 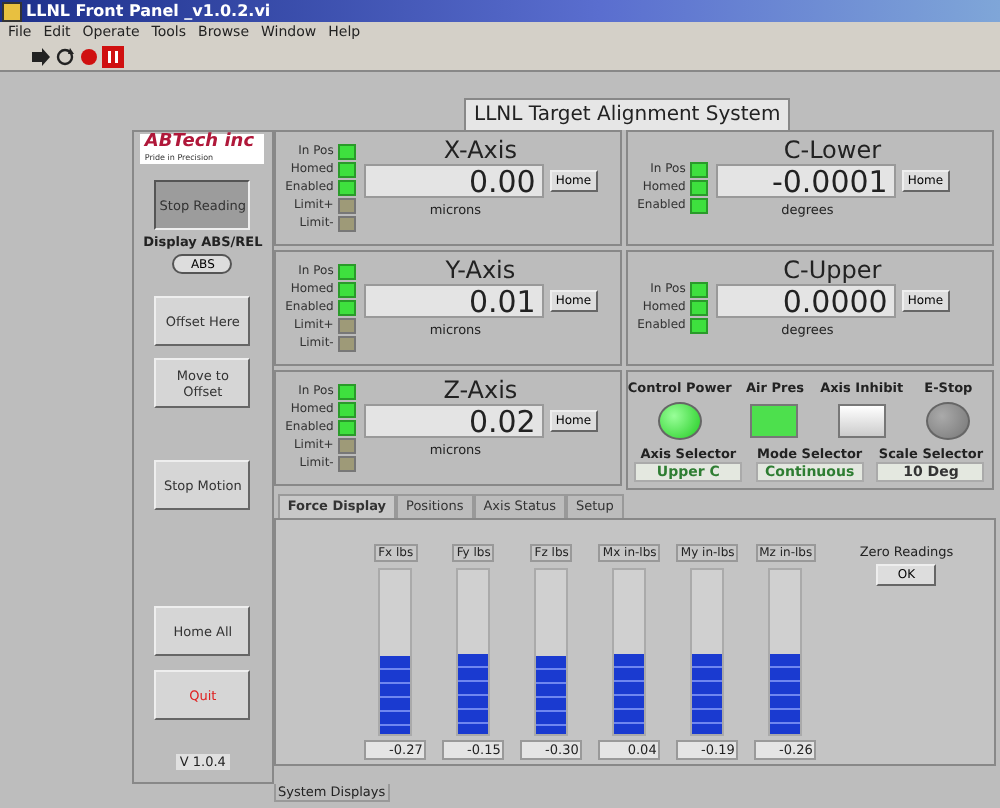 I want to click on panel-title: LLNL Target Alignment System, so click(x=627, y=114).